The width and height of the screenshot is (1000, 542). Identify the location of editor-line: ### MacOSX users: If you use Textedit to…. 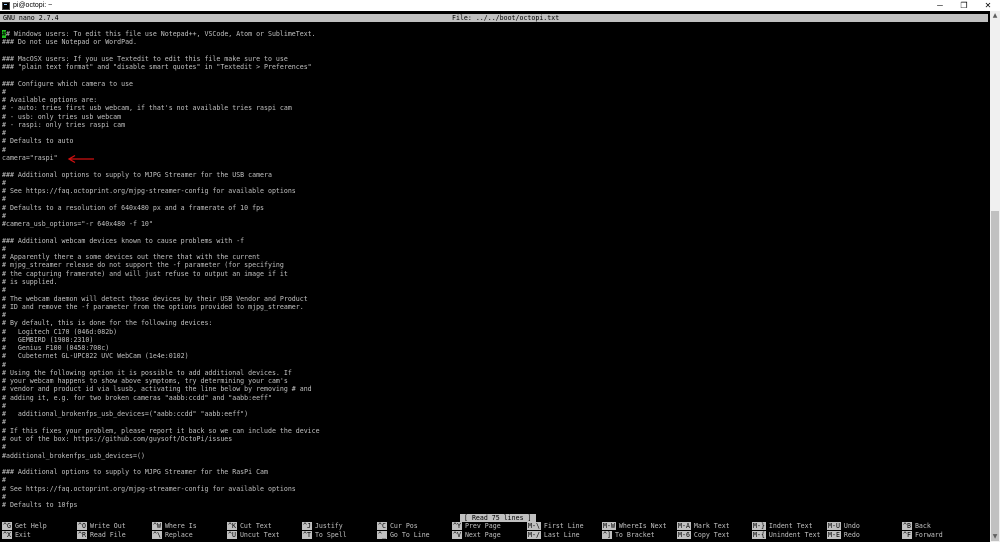
(145, 58).